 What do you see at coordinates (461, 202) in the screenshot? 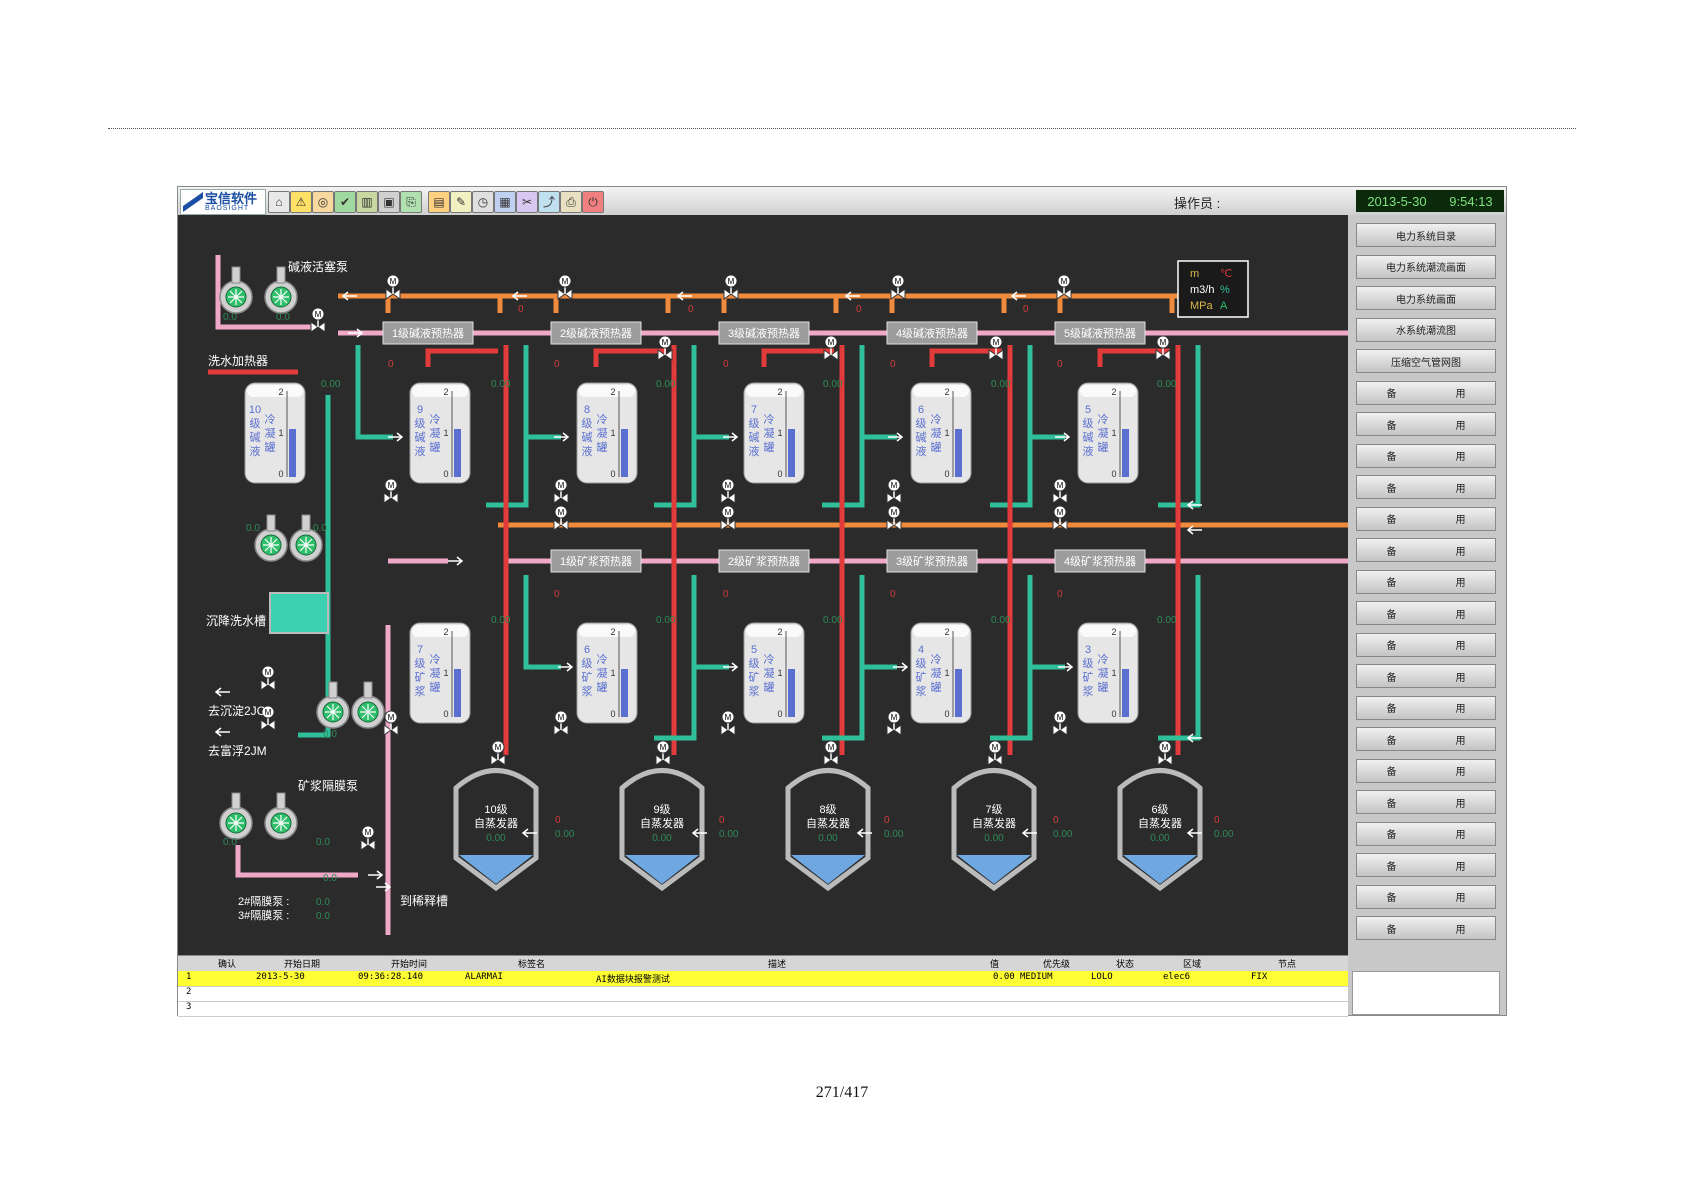
I see `note-icon: ✎` at bounding box center [461, 202].